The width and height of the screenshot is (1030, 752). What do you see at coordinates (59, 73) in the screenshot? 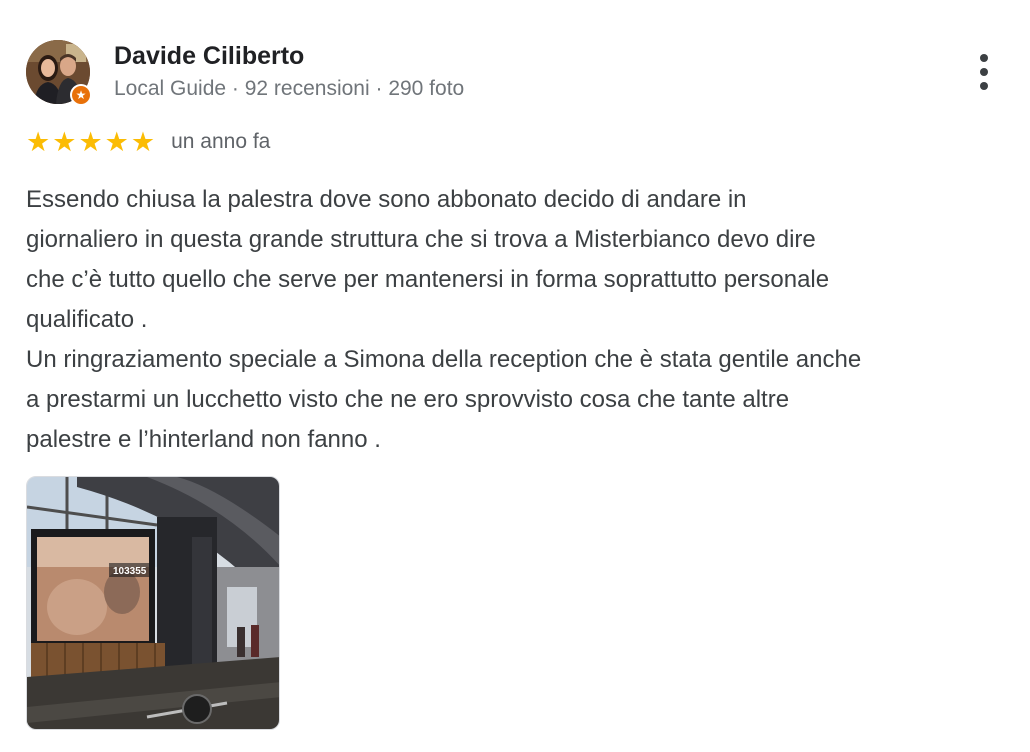
I see `author-avatar: ★` at bounding box center [59, 73].